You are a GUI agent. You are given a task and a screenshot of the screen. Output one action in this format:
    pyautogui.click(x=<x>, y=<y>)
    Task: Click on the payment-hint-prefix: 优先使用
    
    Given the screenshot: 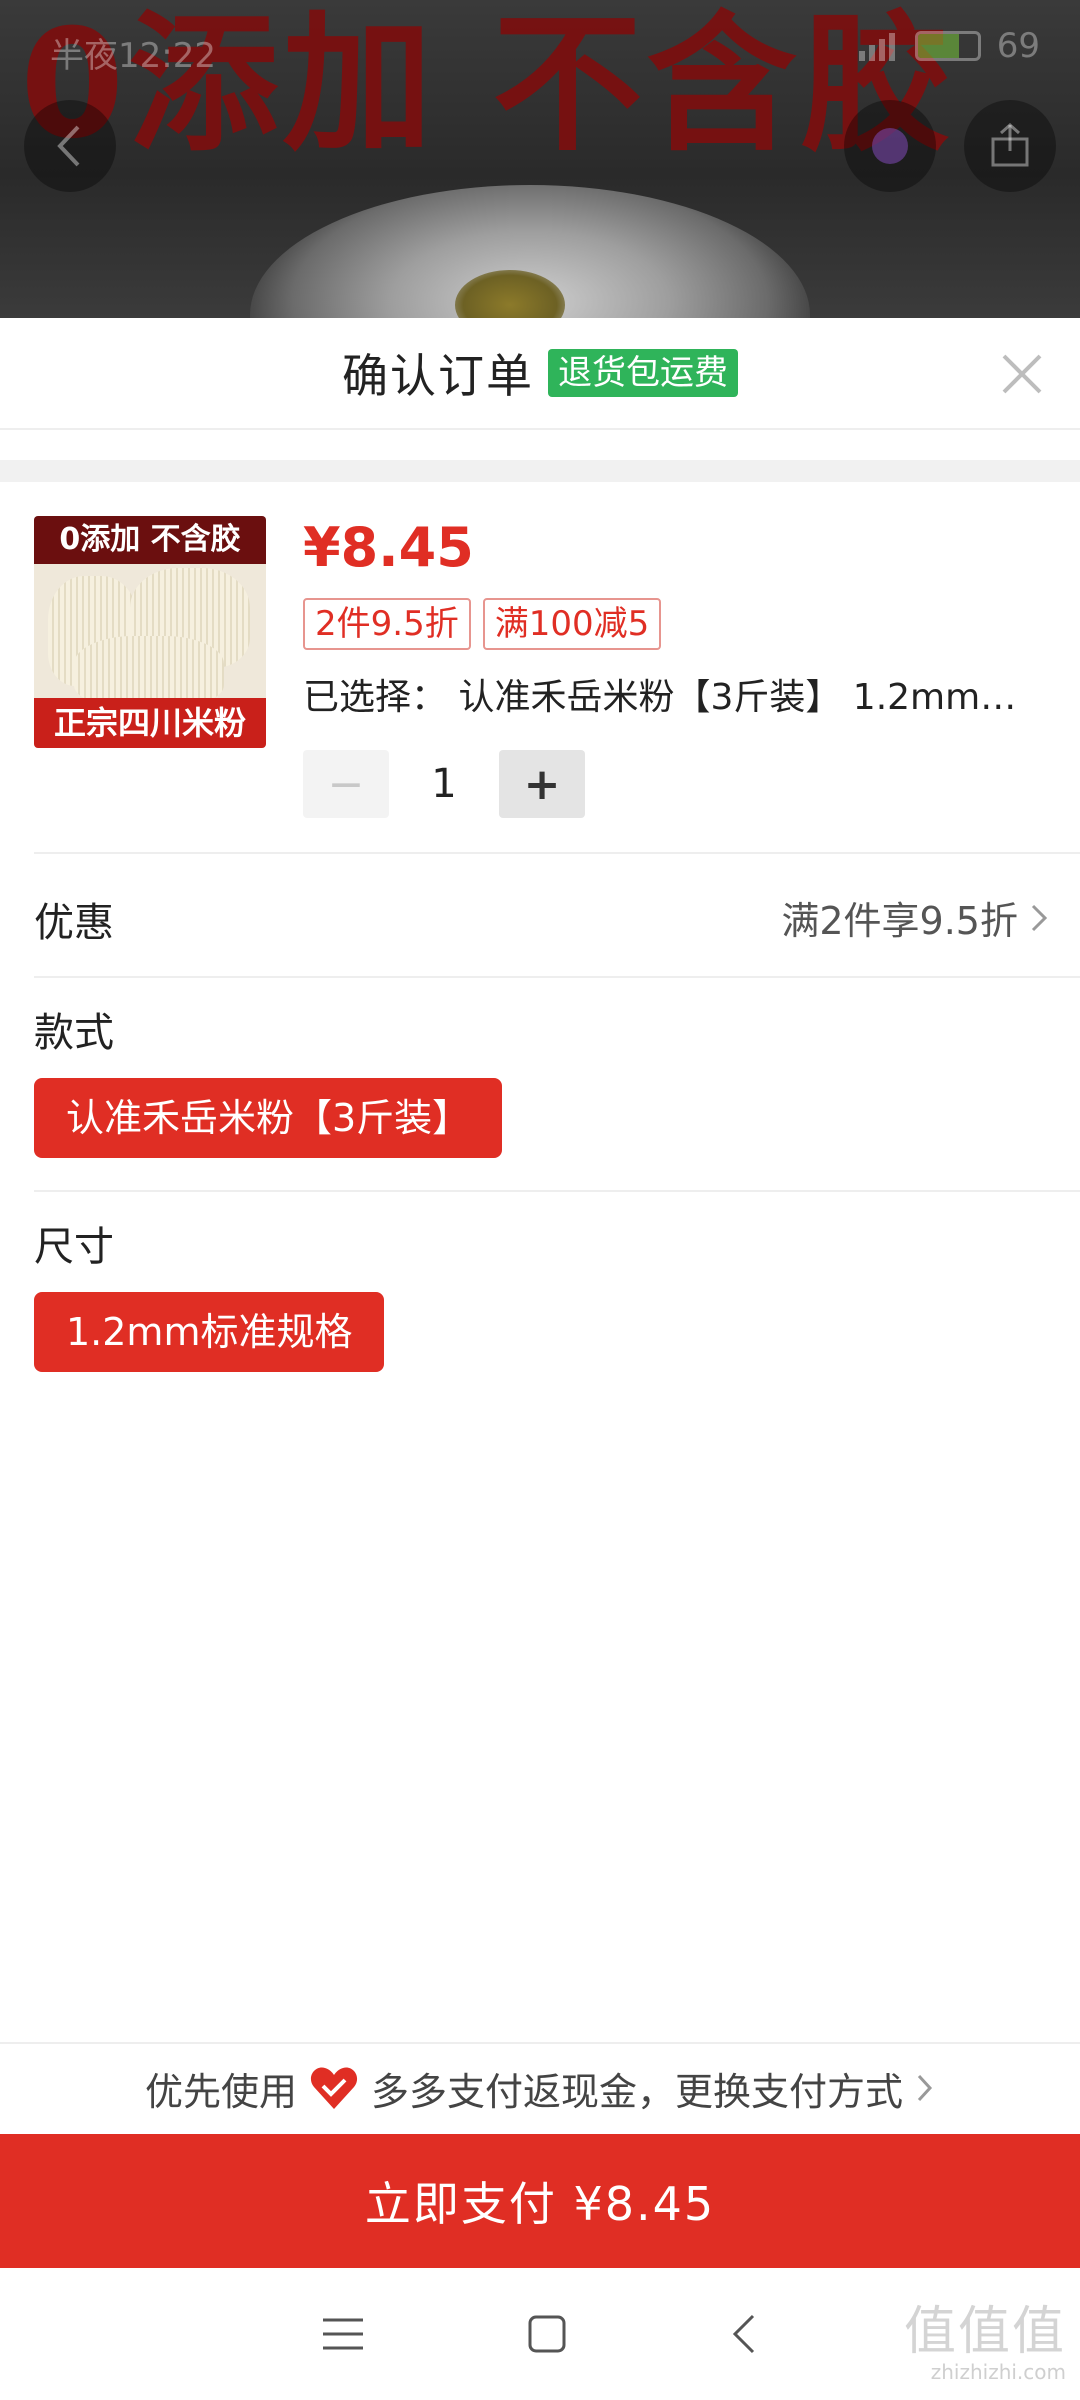 What is the action you would take?
    pyautogui.click(x=220, y=2091)
    